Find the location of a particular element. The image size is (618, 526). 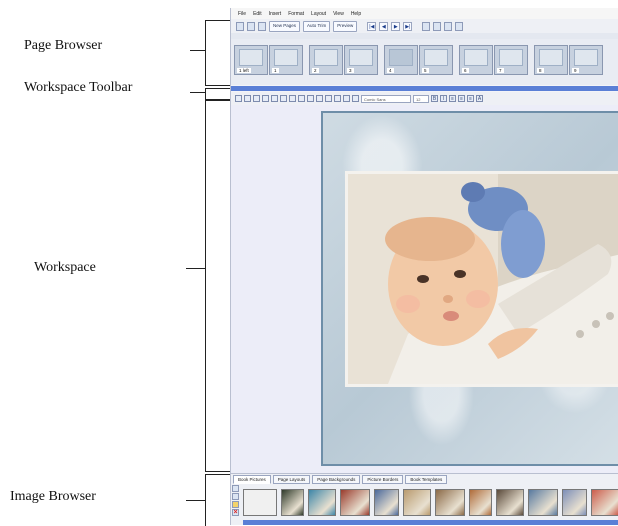

menu-format: Format is located at coordinates (296, 14).